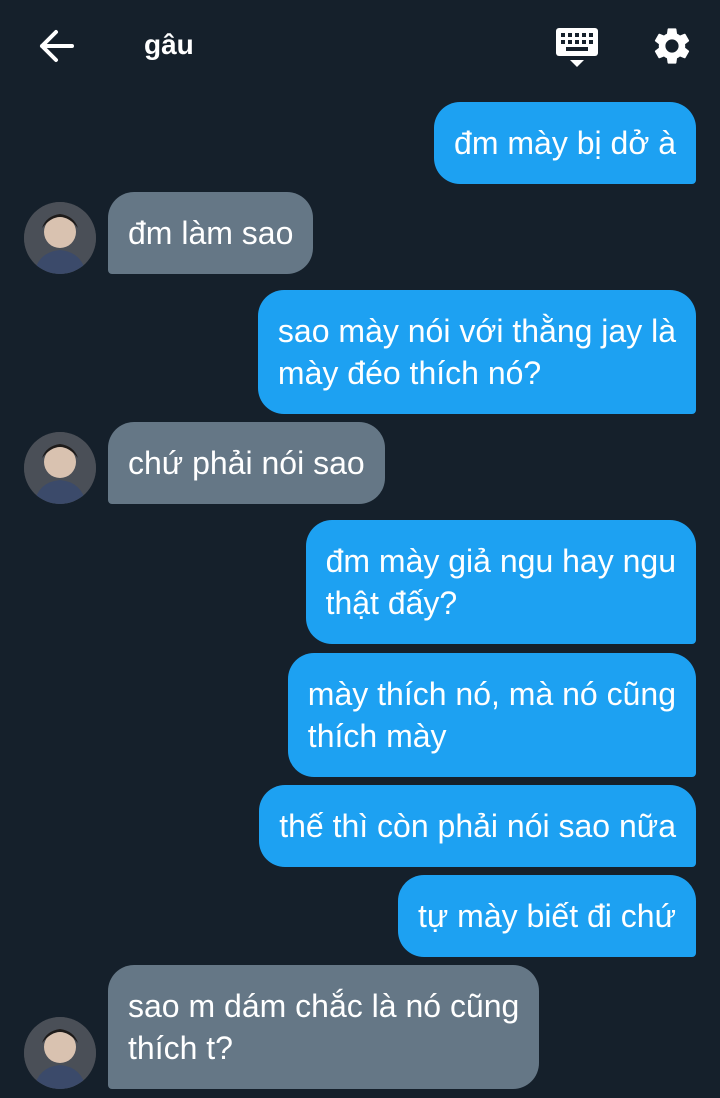 The width and height of the screenshot is (720, 1098). What do you see at coordinates (324, 1006) in the screenshot?
I see `message-text-line: sao m dám chắc là nó cũng` at bounding box center [324, 1006].